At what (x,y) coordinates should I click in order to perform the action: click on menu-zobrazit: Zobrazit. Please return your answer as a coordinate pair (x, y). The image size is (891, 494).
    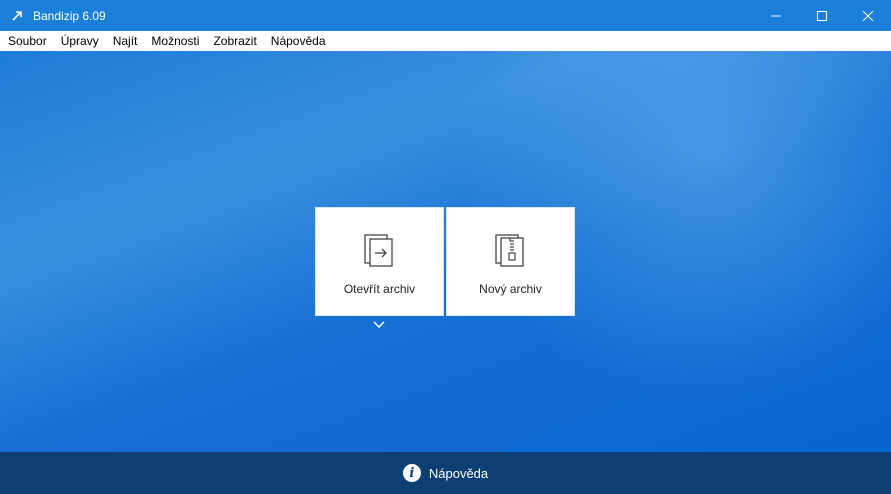
    Looking at the image, I should click on (234, 41).